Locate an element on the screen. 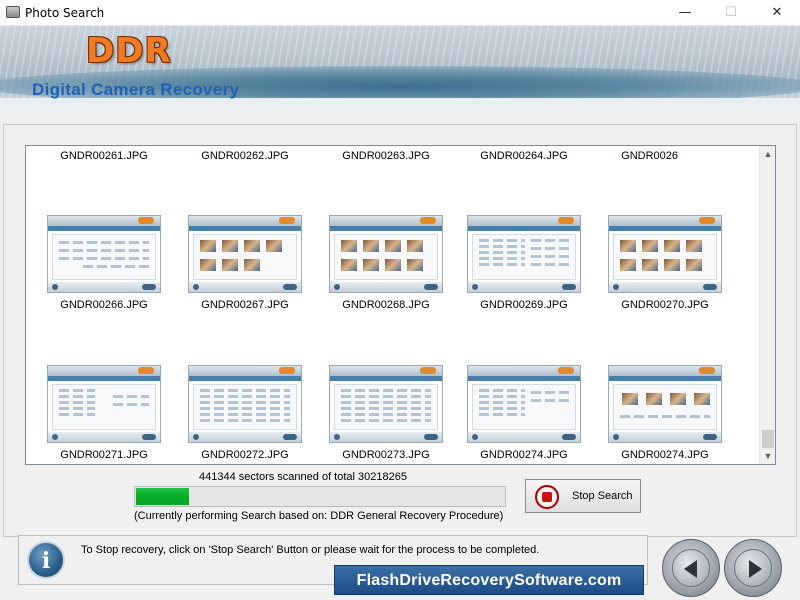 The height and width of the screenshot is (600, 800). sectors-progress-text: 441344 sectors scanned of total 30218265 is located at coordinates (303, 477).